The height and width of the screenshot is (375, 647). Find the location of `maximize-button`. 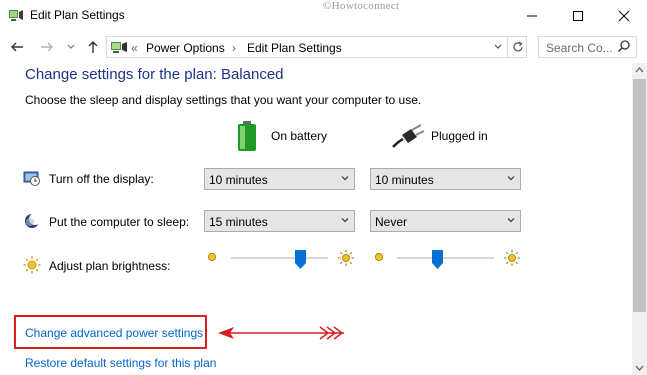

maximize-button is located at coordinates (578, 15).